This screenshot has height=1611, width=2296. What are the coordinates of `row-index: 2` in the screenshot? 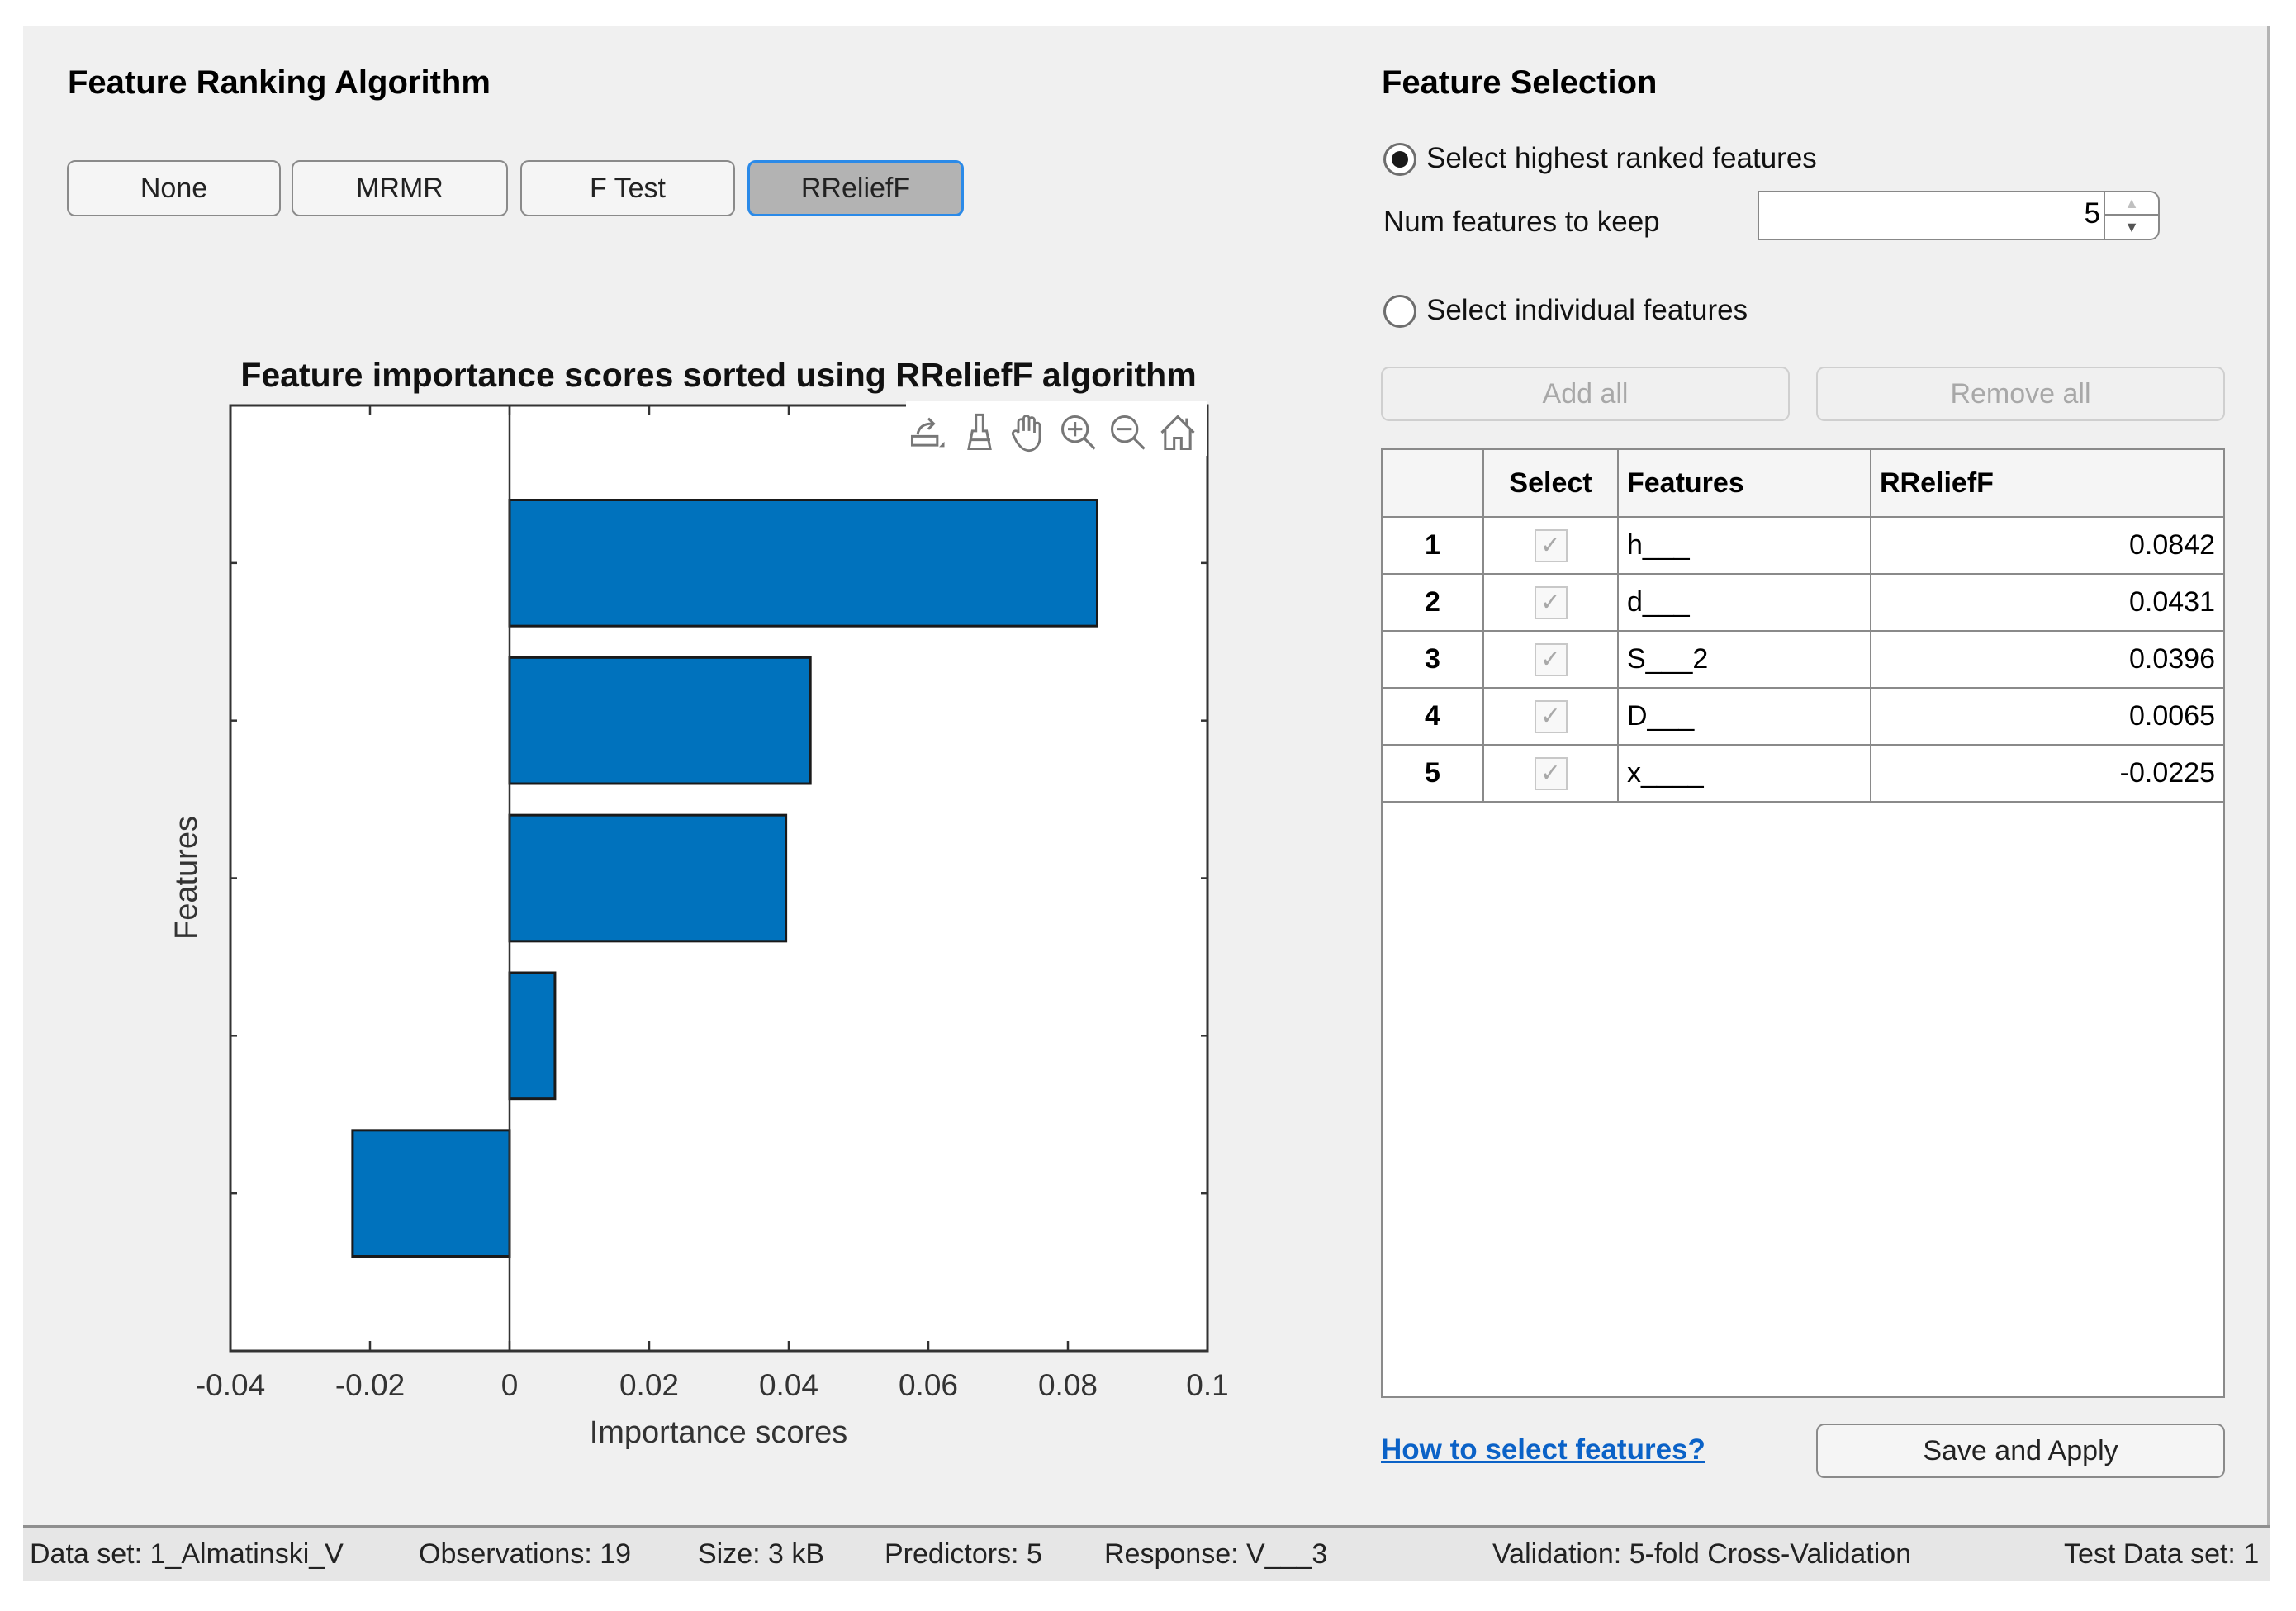 It's located at (1433, 602).